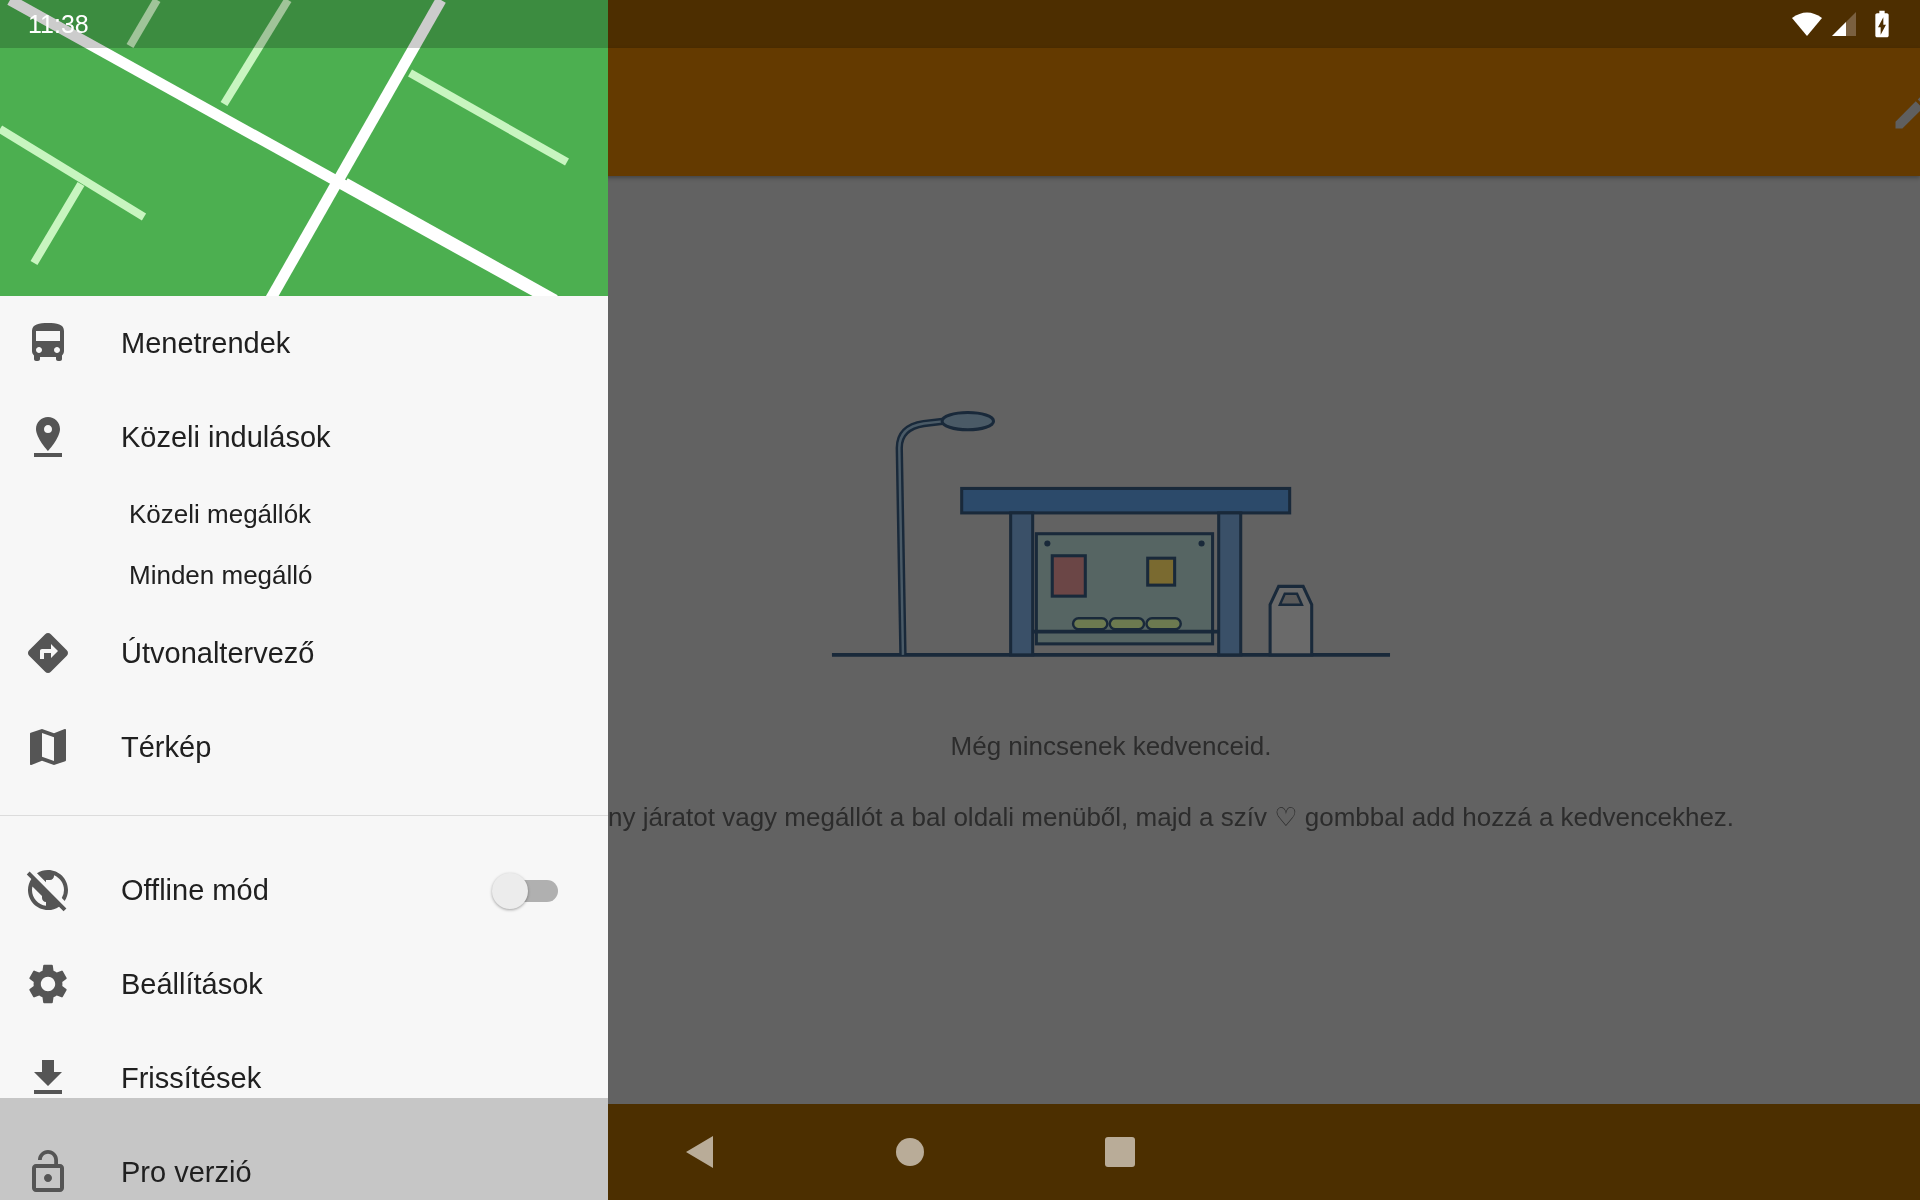  What do you see at coordinates (304, 514) in the screenshot?
I see `submenu-item: Közeli megállók` at bounding box center [304, 514].